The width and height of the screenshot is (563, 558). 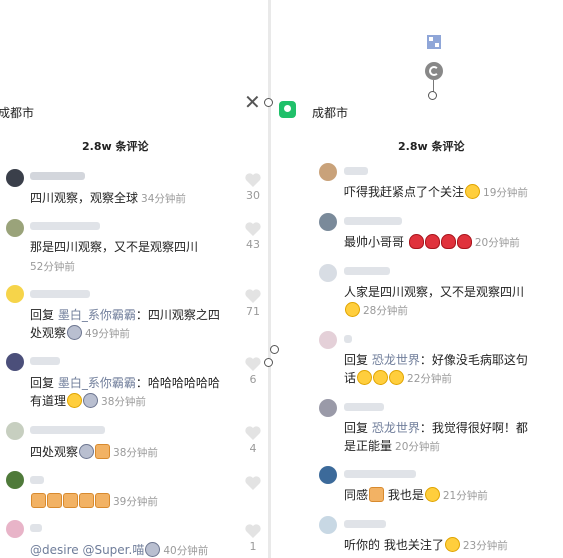 I want to click on like-count: 4, so click(x=253, y=448).